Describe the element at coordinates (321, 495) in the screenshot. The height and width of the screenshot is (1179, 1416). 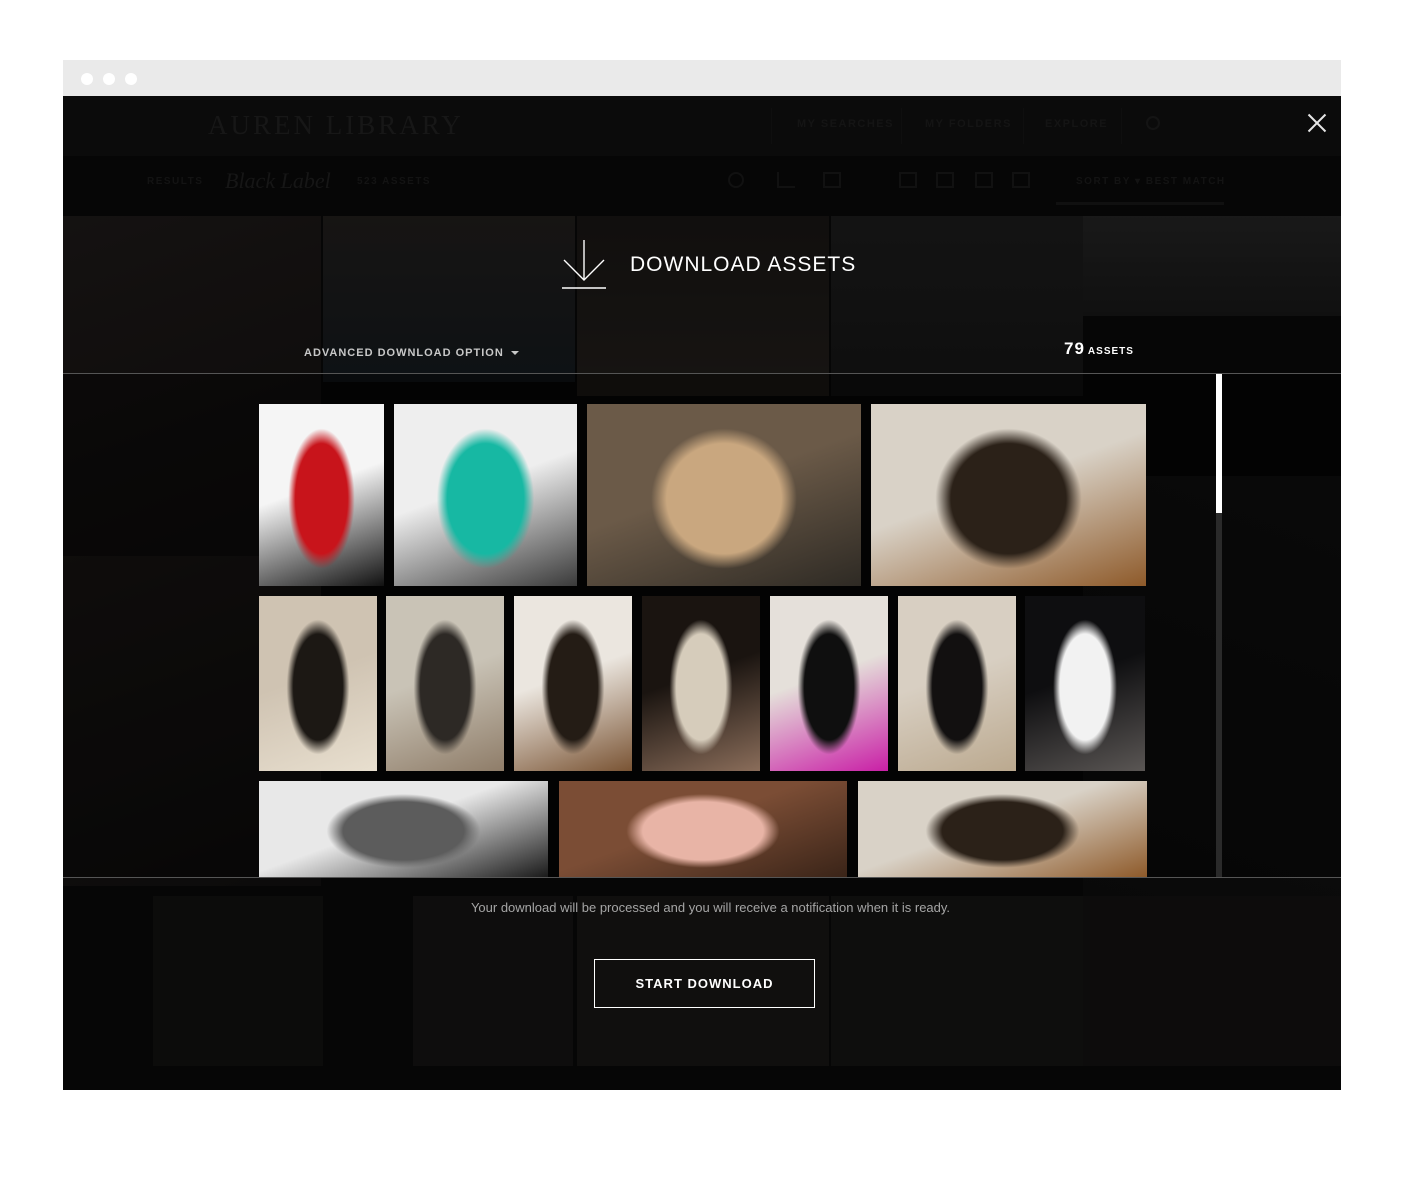
I see `asset-thumbnail-red-gown-runway` at that location.